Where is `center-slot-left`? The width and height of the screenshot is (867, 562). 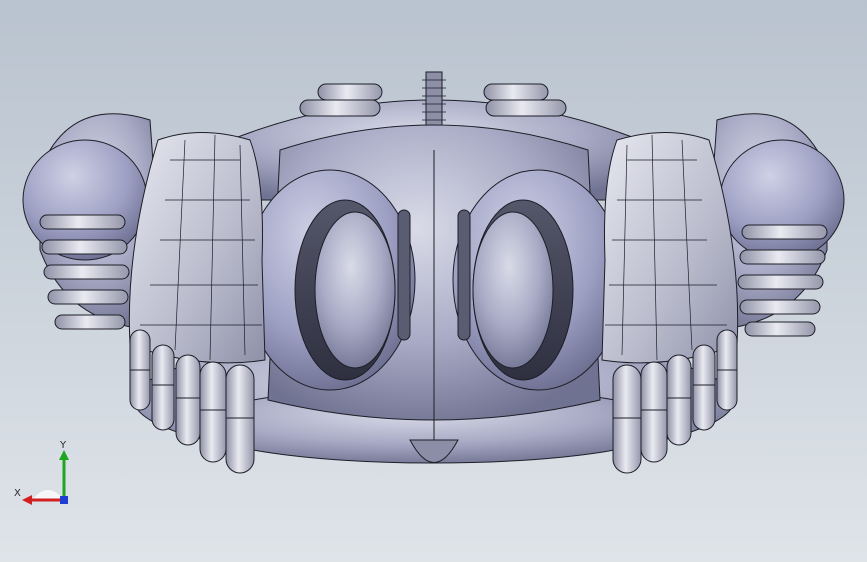
center-slot-left is located at coordinates (404, 275).